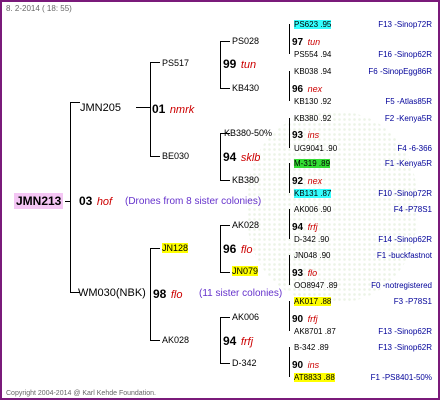 The image size is (440, 400). Describe the element at coordinates (150, 109) in the screenshot. I see `connector-jmn205-children` at that location.